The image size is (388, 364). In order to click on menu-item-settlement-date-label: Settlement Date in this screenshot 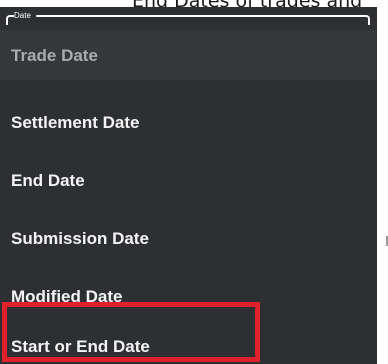, I will do `click(75, 122)`.